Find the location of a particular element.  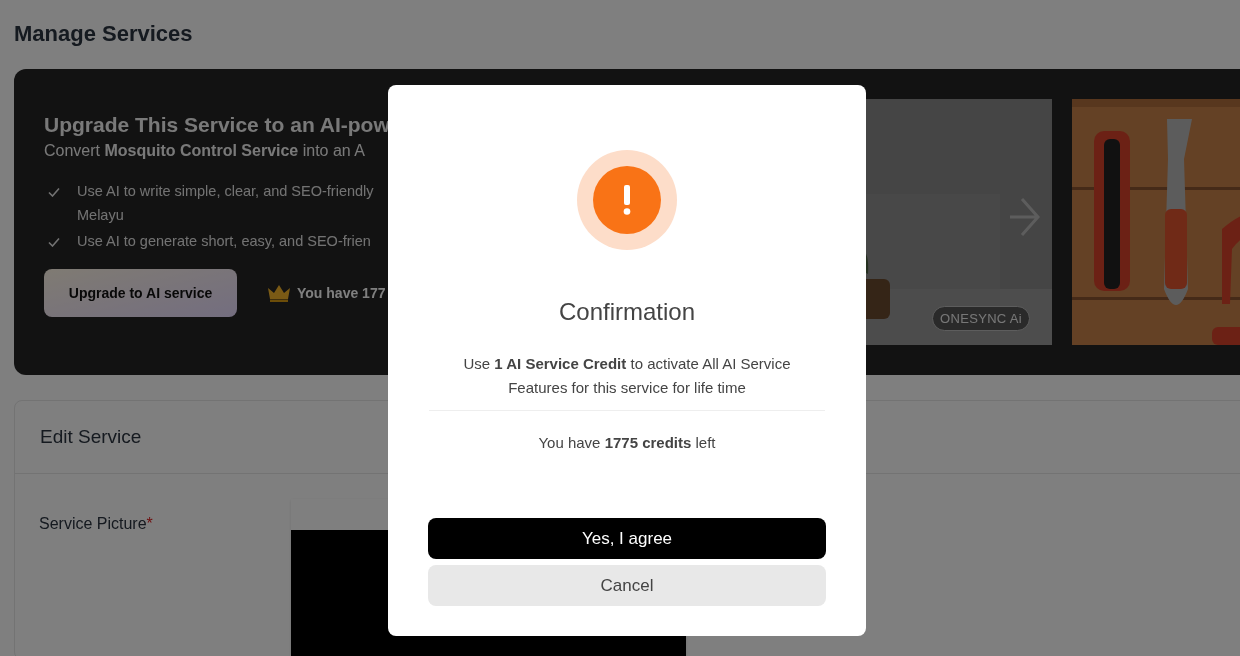

feature-text: Use AI to generate short, easy, and SEO-frien is located at coordinates (224, 241).